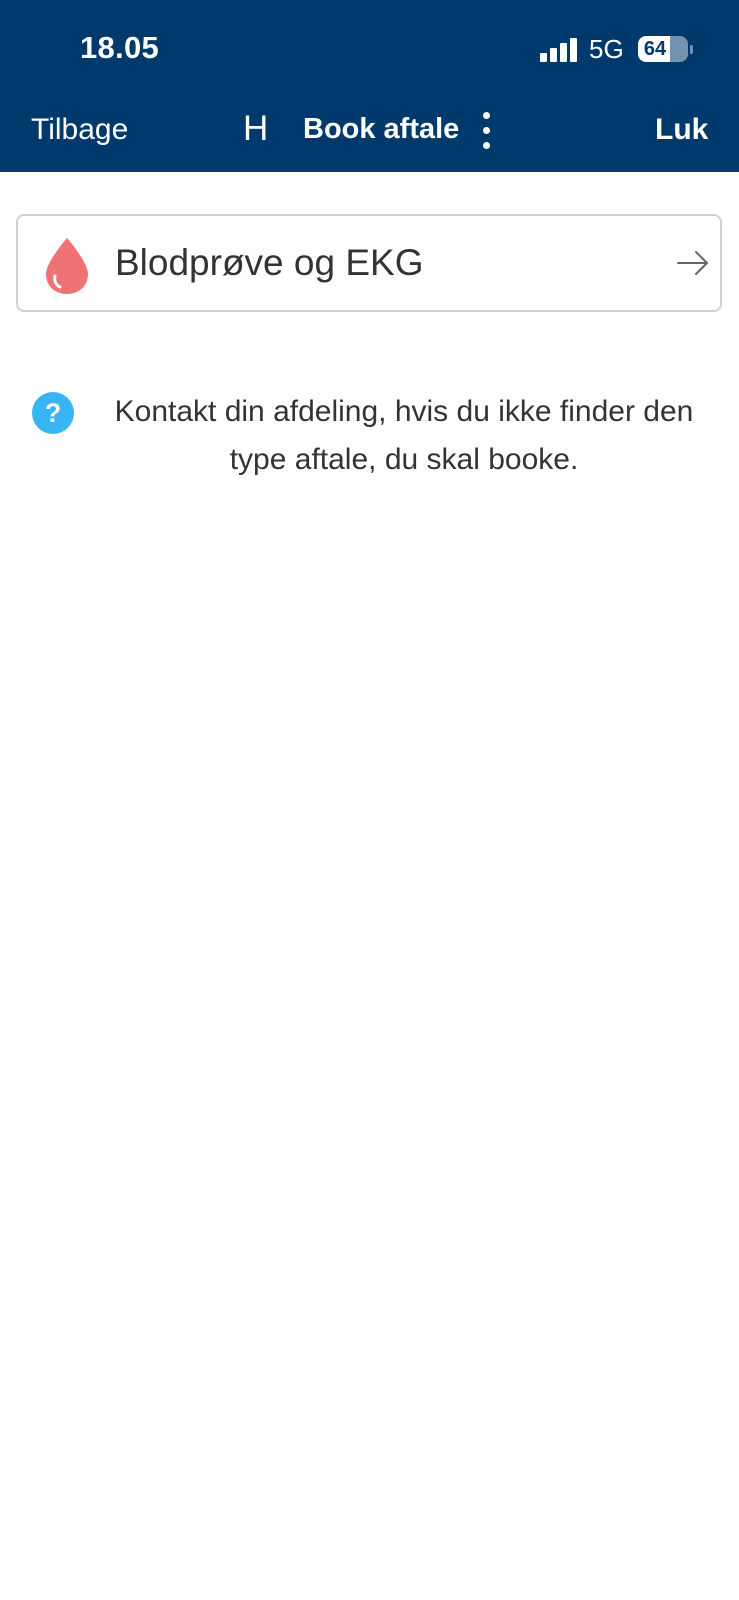 The width and height of the screenshot is (739, 1600). What do you see at coordinates (79, 130) in the screenshot?
I see `back-button: Tilbage` at bounding box center [79, 130].